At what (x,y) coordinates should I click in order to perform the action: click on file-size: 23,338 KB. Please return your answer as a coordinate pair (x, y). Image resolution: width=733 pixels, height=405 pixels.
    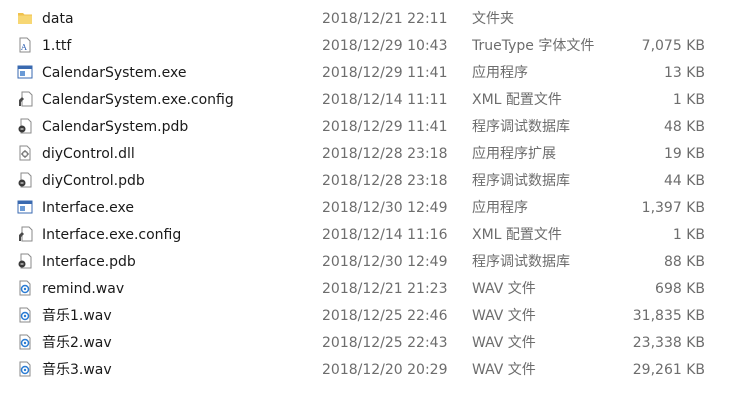
    Looking at the image, I should click on (668, 343).